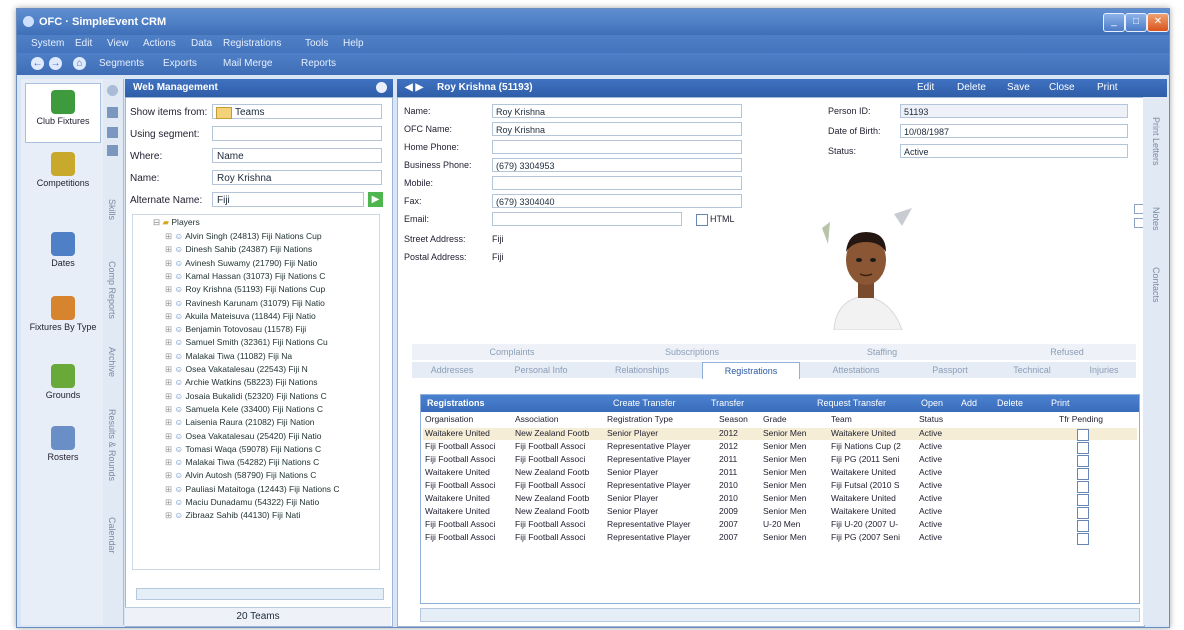  Describe the element at coordinates (1158, 22) in the screenshot. I see `close-button: ✕` at that location.